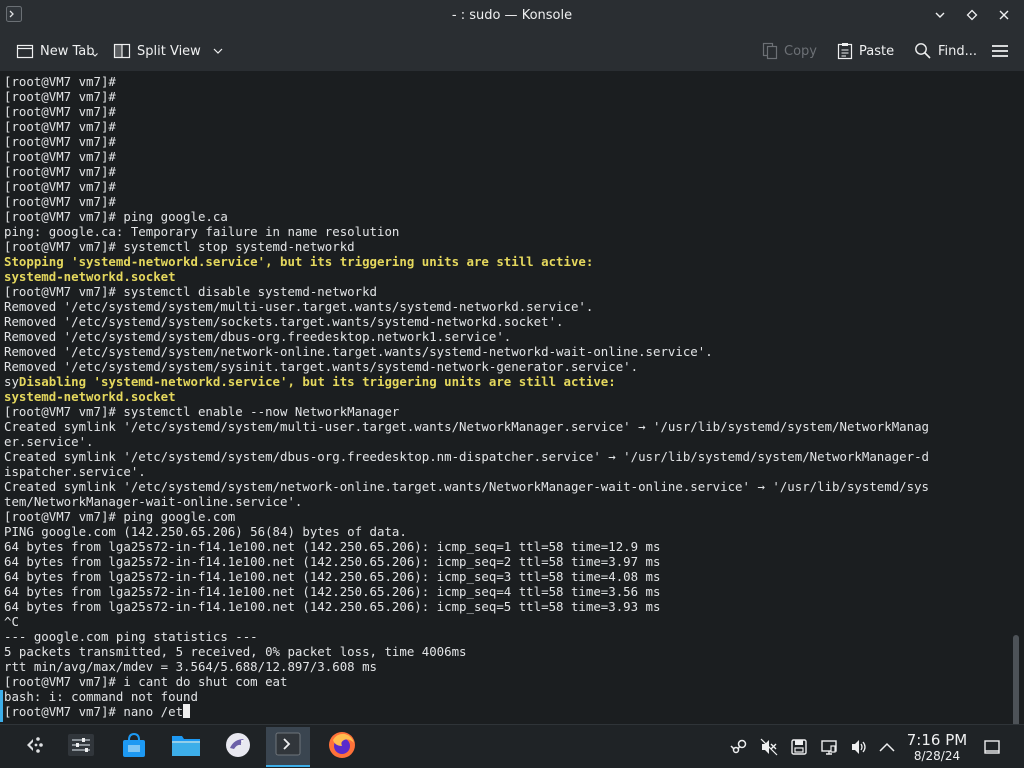  What do you see at coordinates (146, 681) in the screenshot?
I see `terminal-line-text: [root@VM7 vm7]# i cant do shut com eat` at bounding box center [146, 681].